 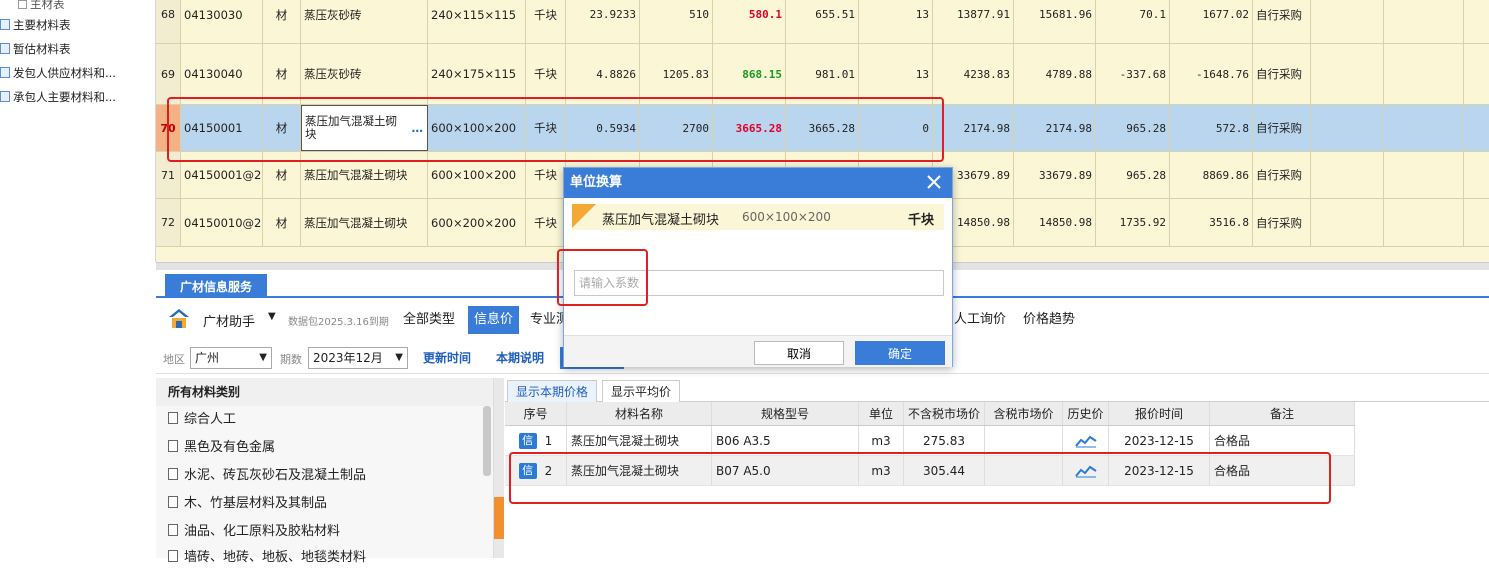 What do you see at coordinates (900, 353) in the screenshot?
I see `ok-button: 确定` at bounding box center [900, 353].